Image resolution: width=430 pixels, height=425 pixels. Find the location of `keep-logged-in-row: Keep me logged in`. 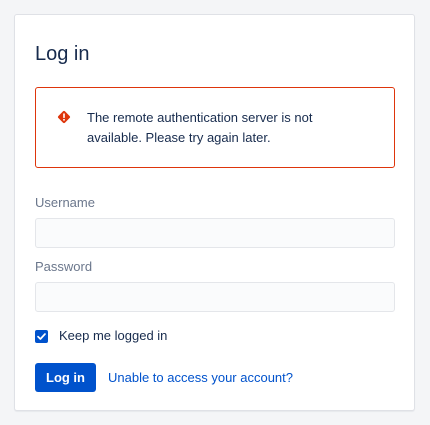

keep-logged-in-row: Keep me logged in is located at coordinates (101, 336).